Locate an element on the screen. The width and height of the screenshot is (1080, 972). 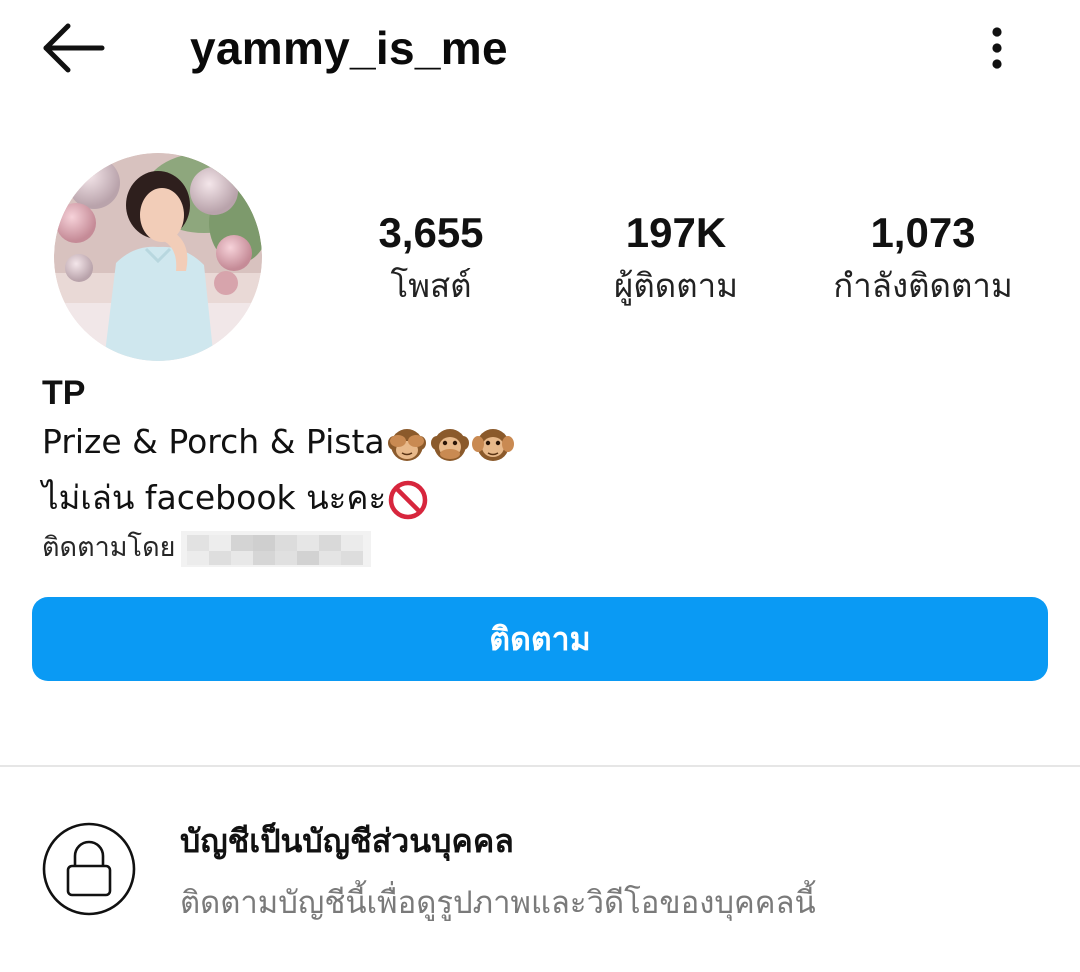
lock-icon is located at coordinates (89, 869).